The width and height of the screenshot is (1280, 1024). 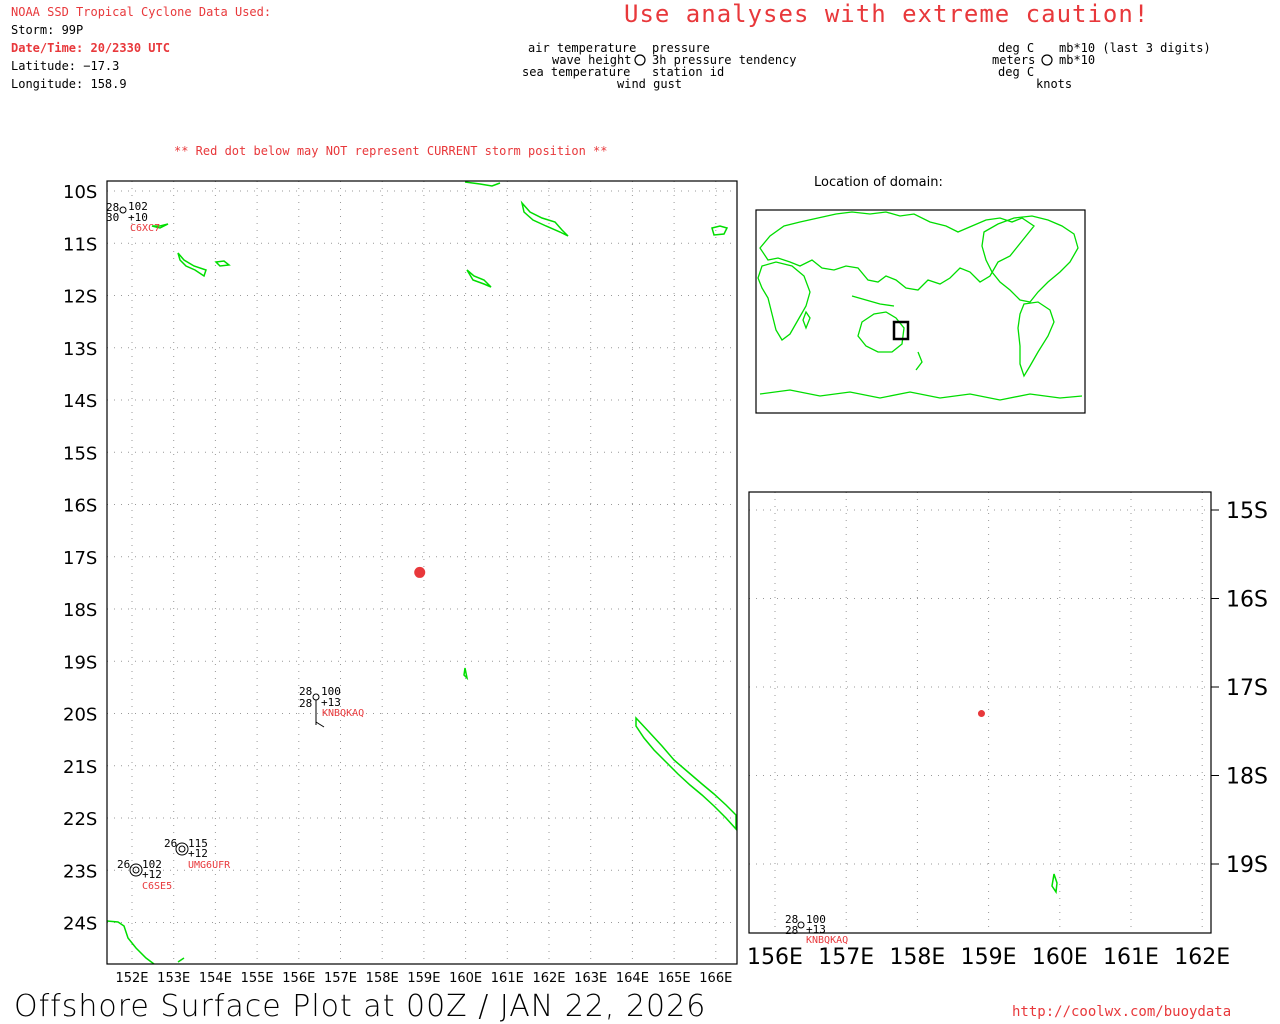 What do you see at coordinates (846, 957) in the screenshot?
I see `zoom-lon-tick-label: 157E` at bounding box center [846, 957].